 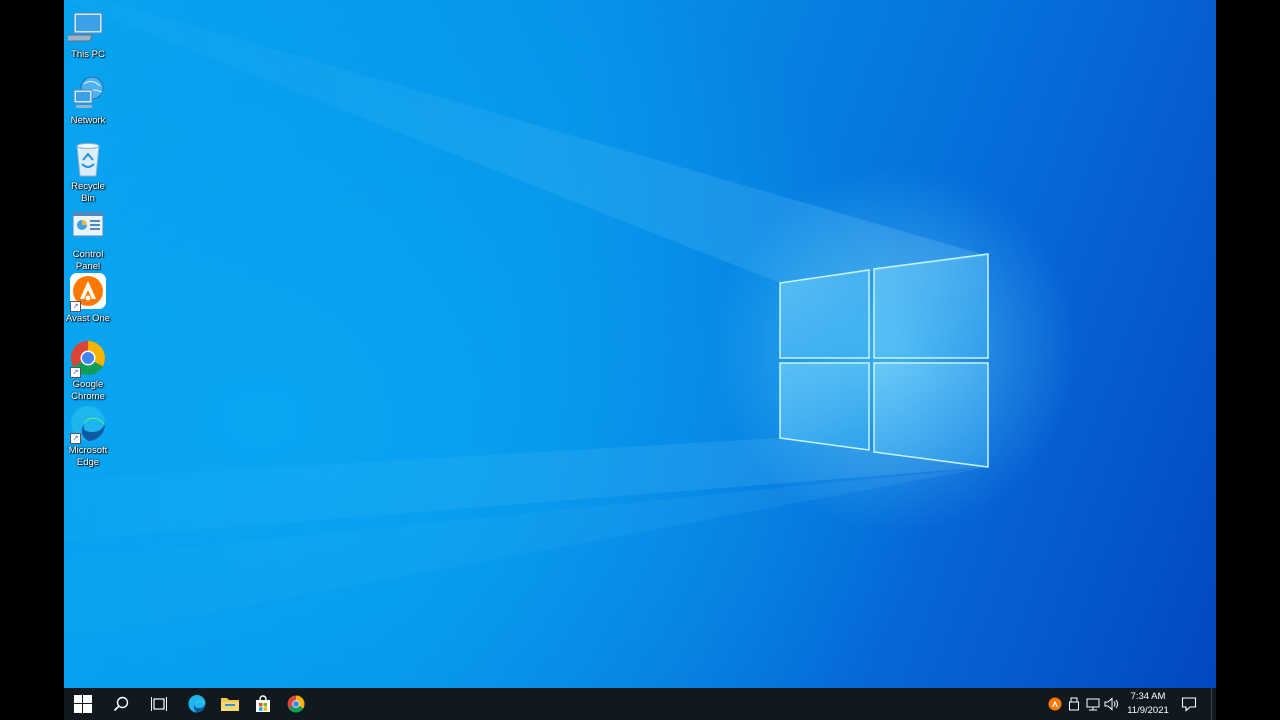 I want to click on desktop-icon-recycle-bin: Recycle Bin, so click(x=88, y=172).